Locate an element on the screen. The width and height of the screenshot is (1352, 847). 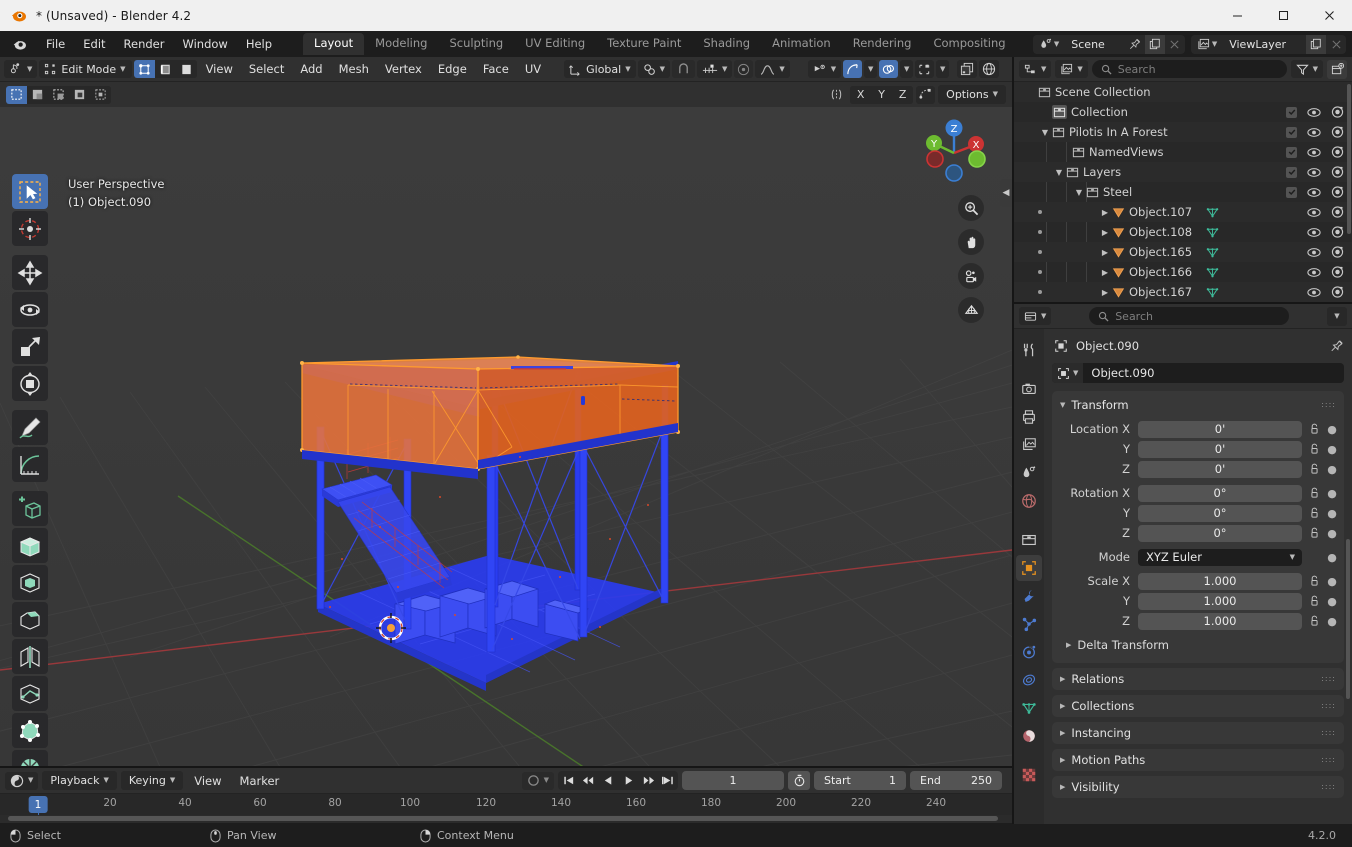
properties-tab-scene is located at coordinates (1029, 473).